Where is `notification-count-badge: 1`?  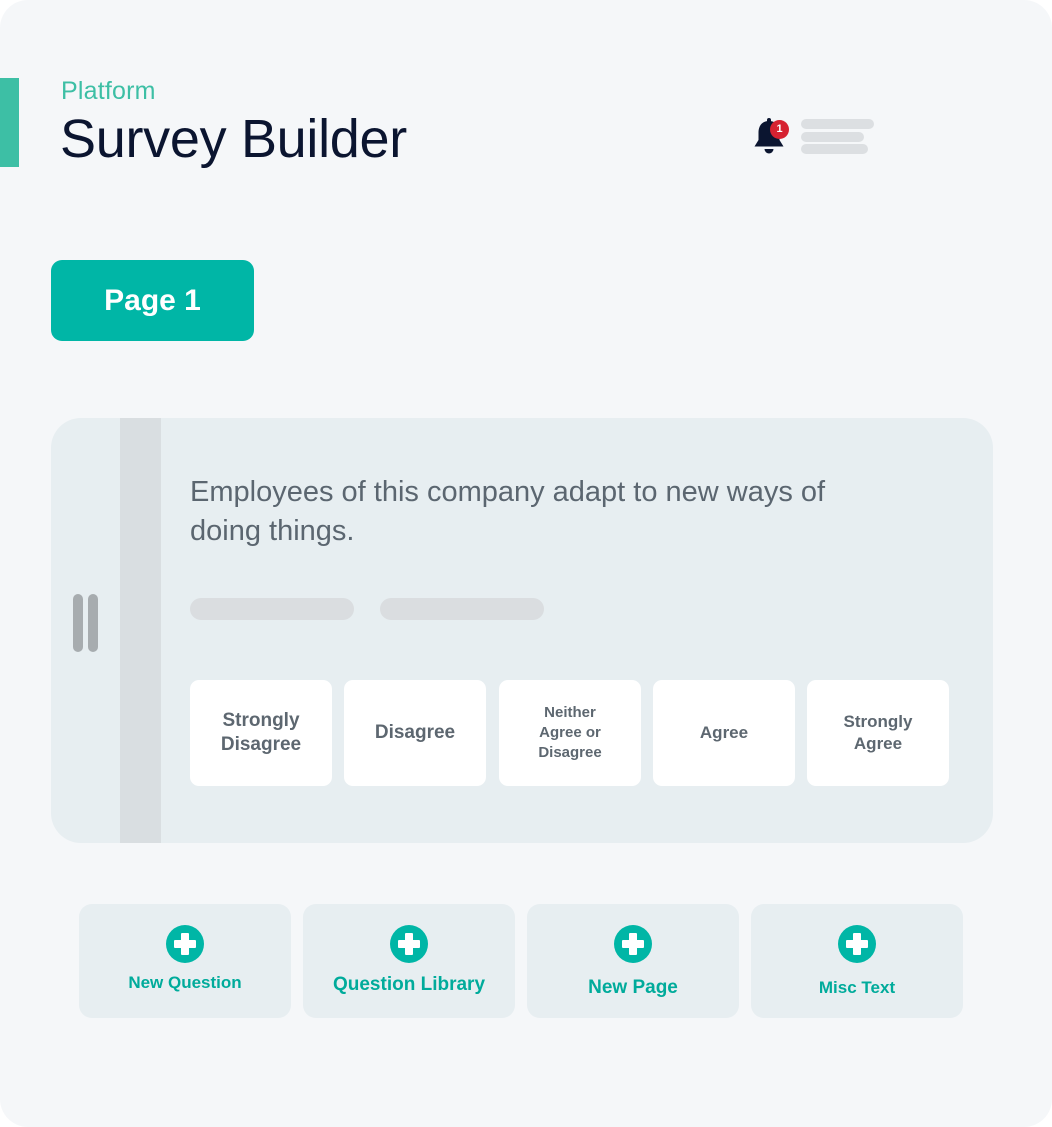 notification-count-badge: 1 is located at coordinates (779, 129).